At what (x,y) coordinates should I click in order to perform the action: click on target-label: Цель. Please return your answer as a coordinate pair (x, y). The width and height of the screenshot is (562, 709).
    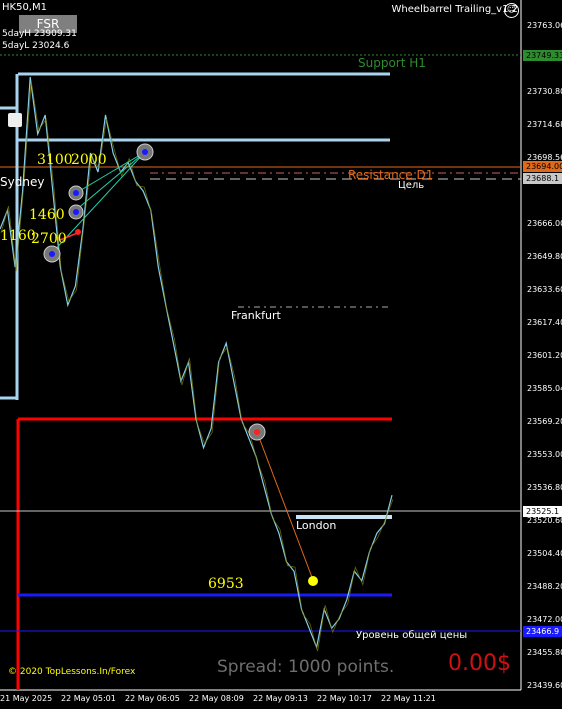
    Looking at the image, I should click on (411, 185).